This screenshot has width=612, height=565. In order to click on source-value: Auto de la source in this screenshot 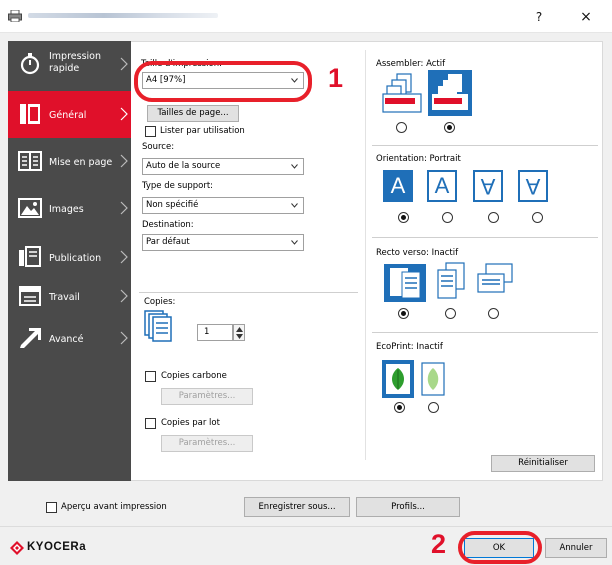, I will do `click(183, 166)`.